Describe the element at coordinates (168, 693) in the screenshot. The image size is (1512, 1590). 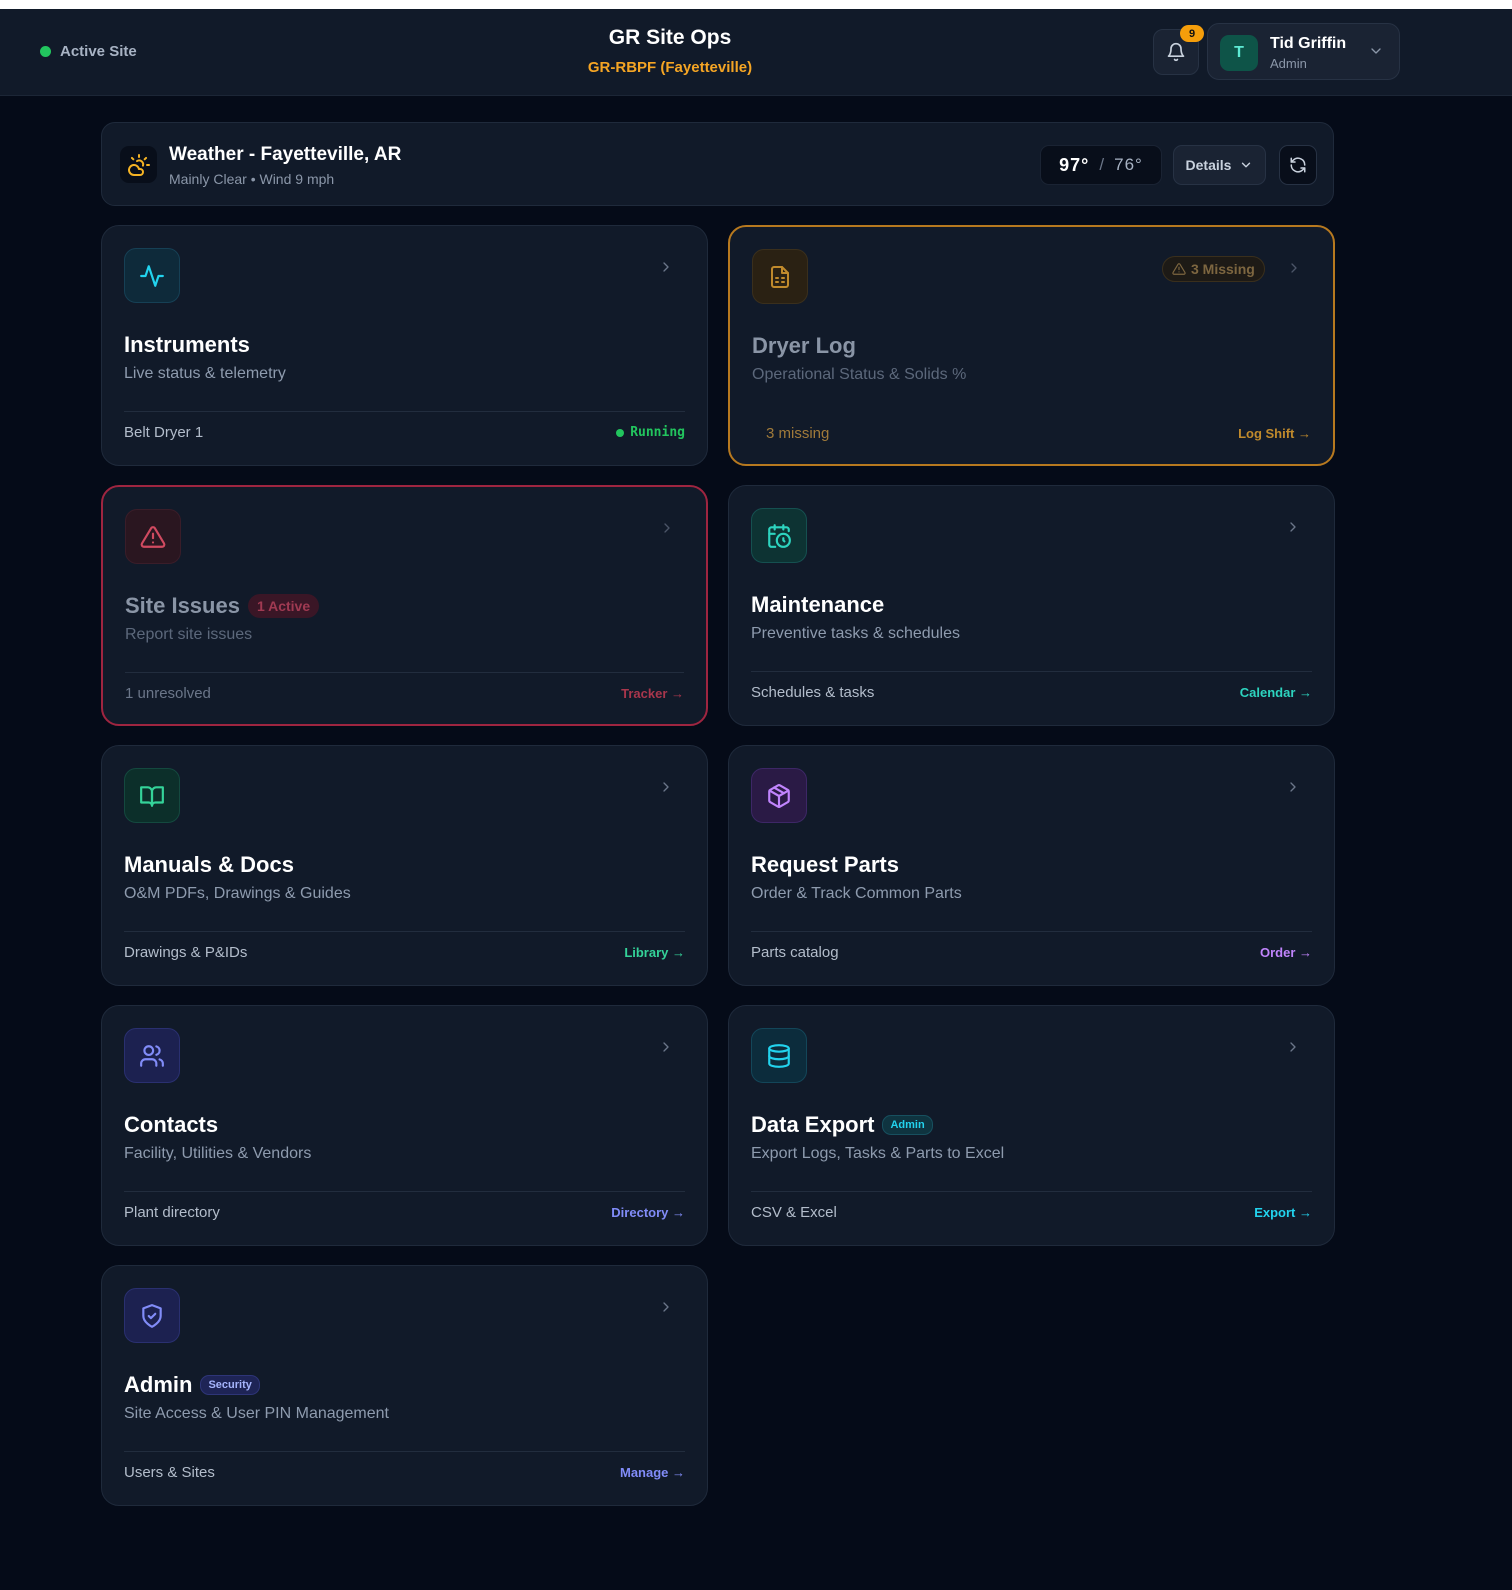
I see `card-footer-label: 1 unresolved` at that location.